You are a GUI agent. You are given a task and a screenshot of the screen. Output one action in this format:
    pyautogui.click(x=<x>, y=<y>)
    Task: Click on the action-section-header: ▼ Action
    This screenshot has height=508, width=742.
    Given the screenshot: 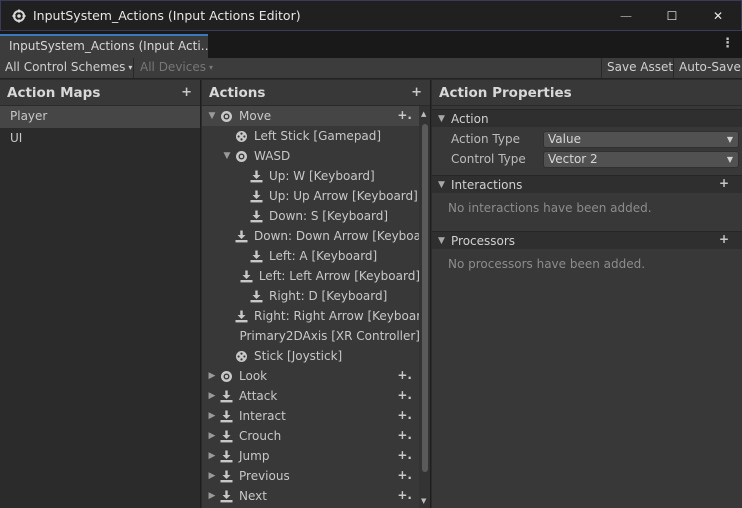 What is the action you would take?
    pyautogui.click(x=587, y=118)
    